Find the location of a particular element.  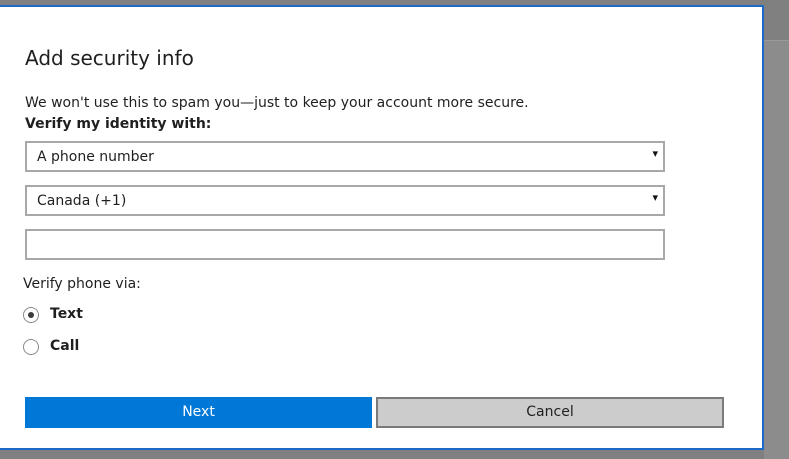

verify-identity-label: Verify my identity with: is located at coordinates (118, 124).